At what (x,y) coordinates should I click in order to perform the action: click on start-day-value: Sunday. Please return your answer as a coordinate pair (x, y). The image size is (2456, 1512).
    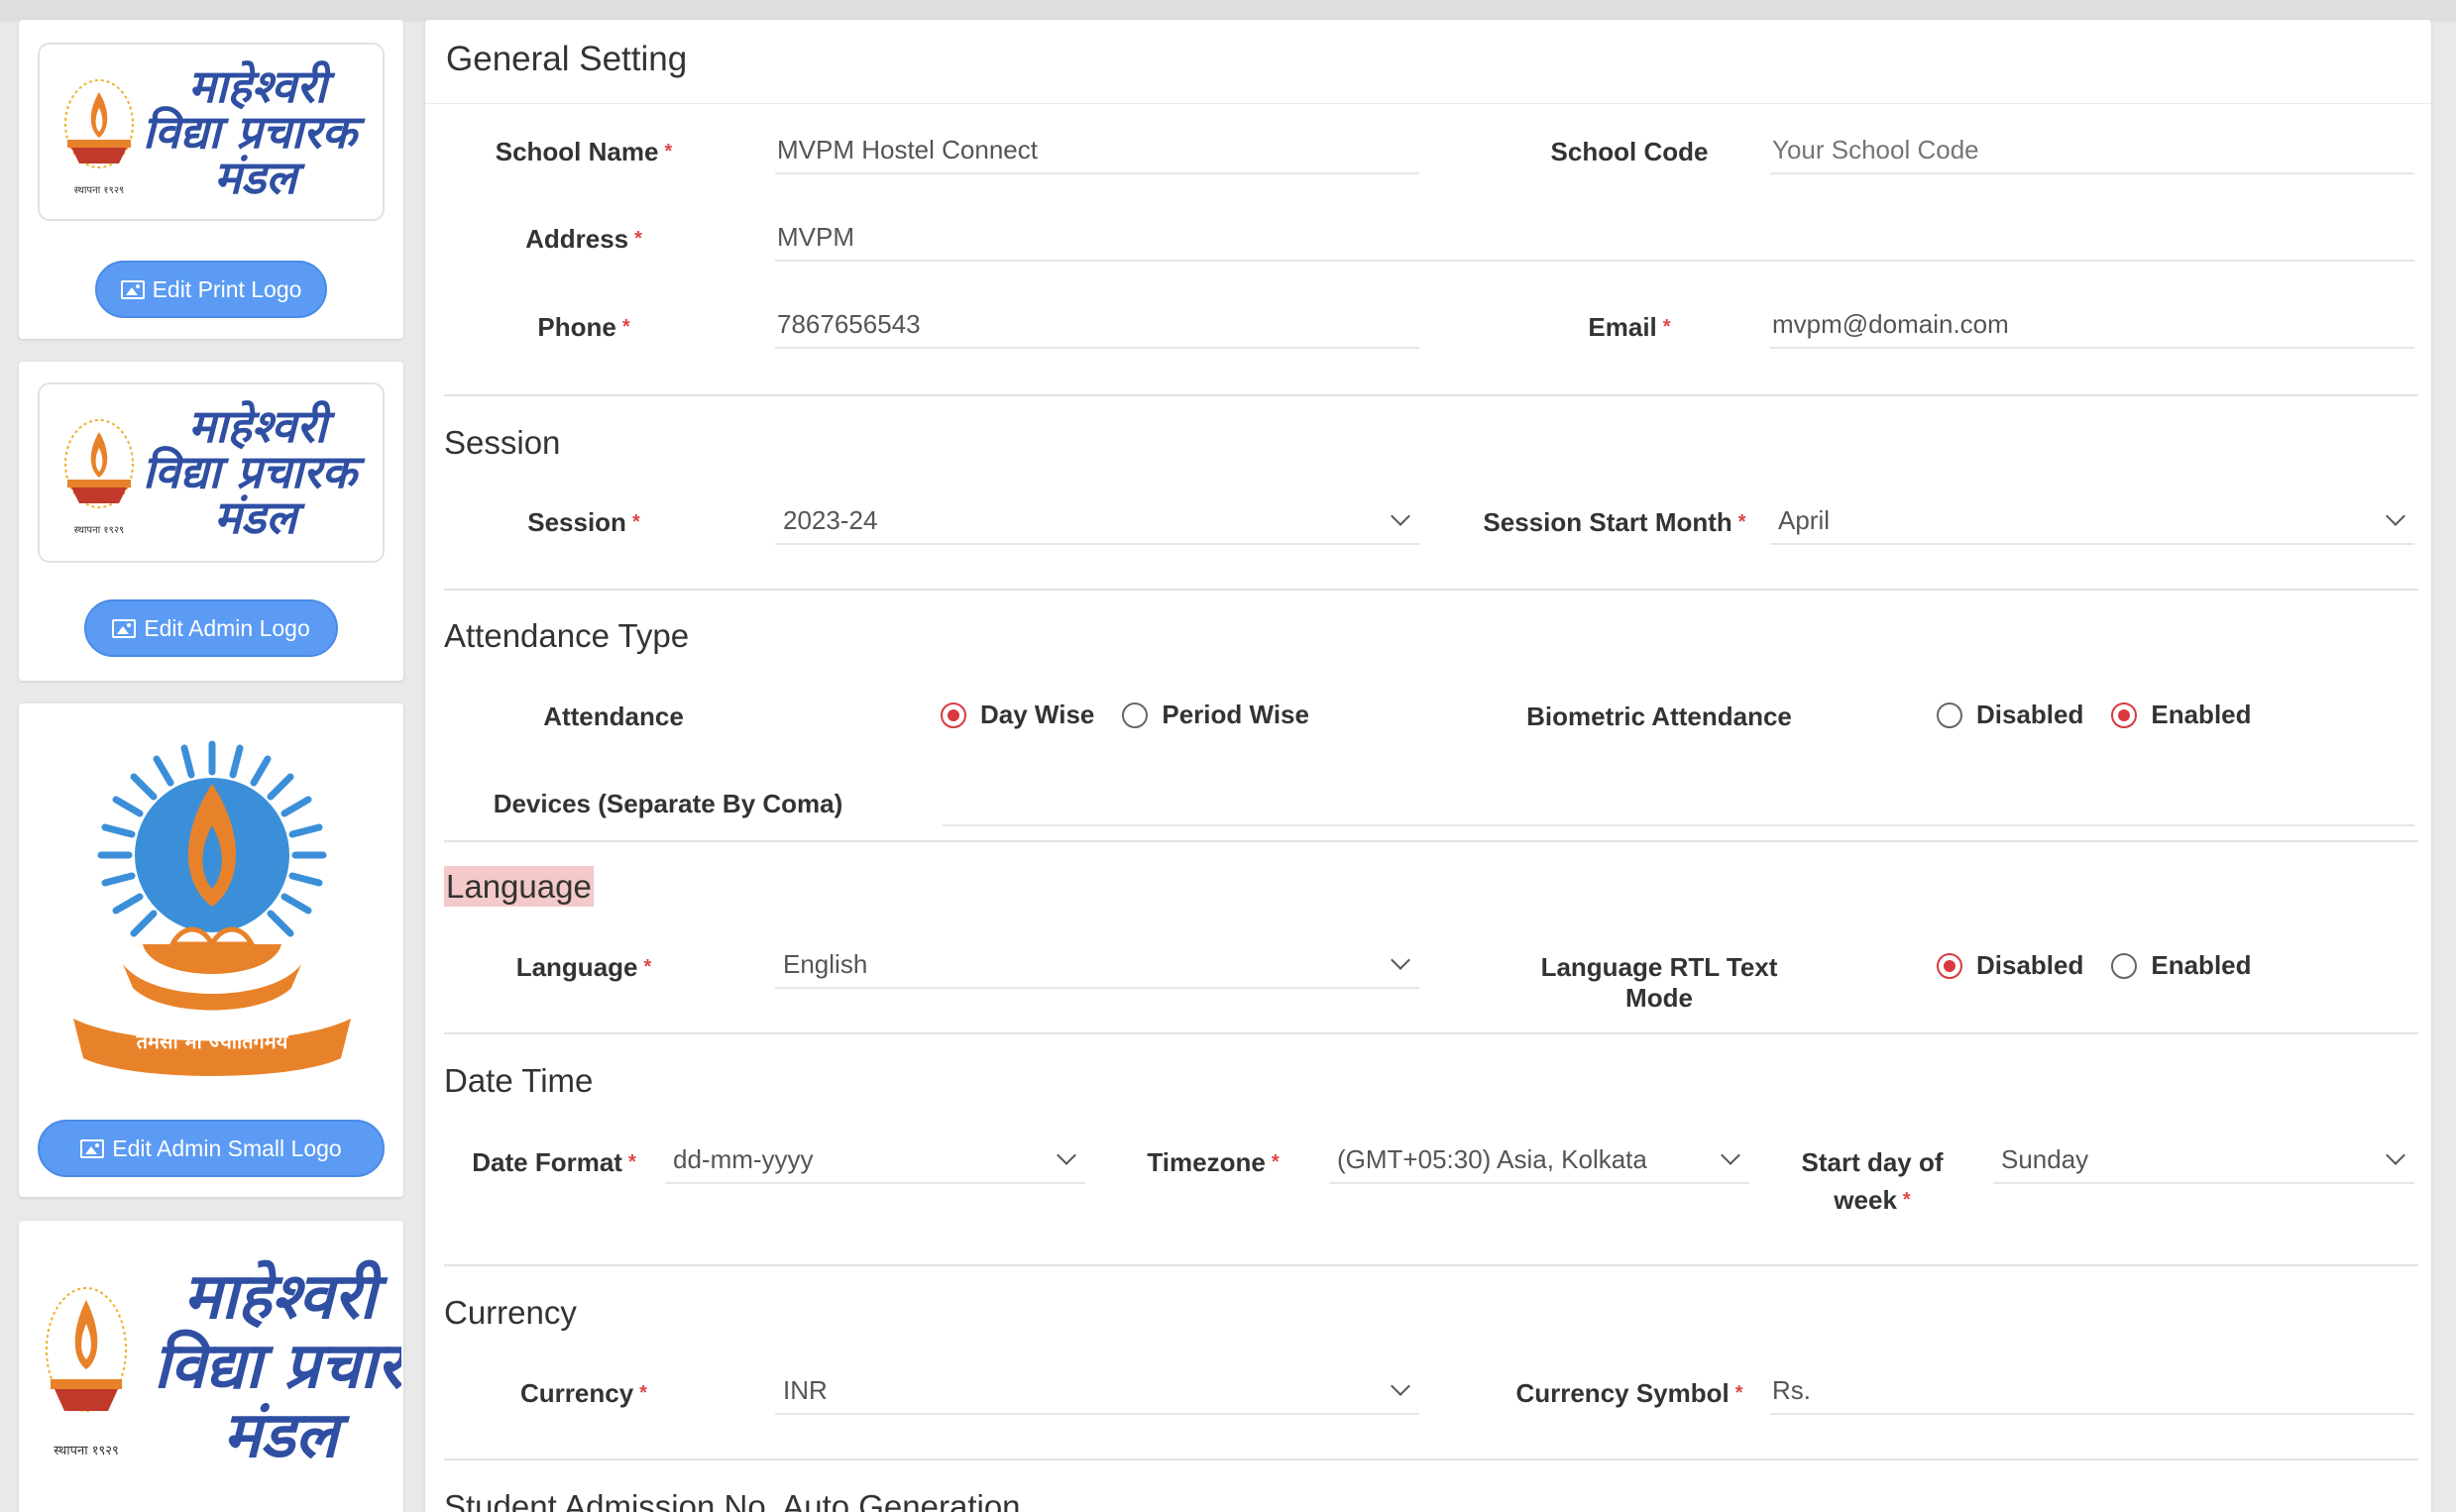
    Looking at the image, I should click on (2045, 1159).